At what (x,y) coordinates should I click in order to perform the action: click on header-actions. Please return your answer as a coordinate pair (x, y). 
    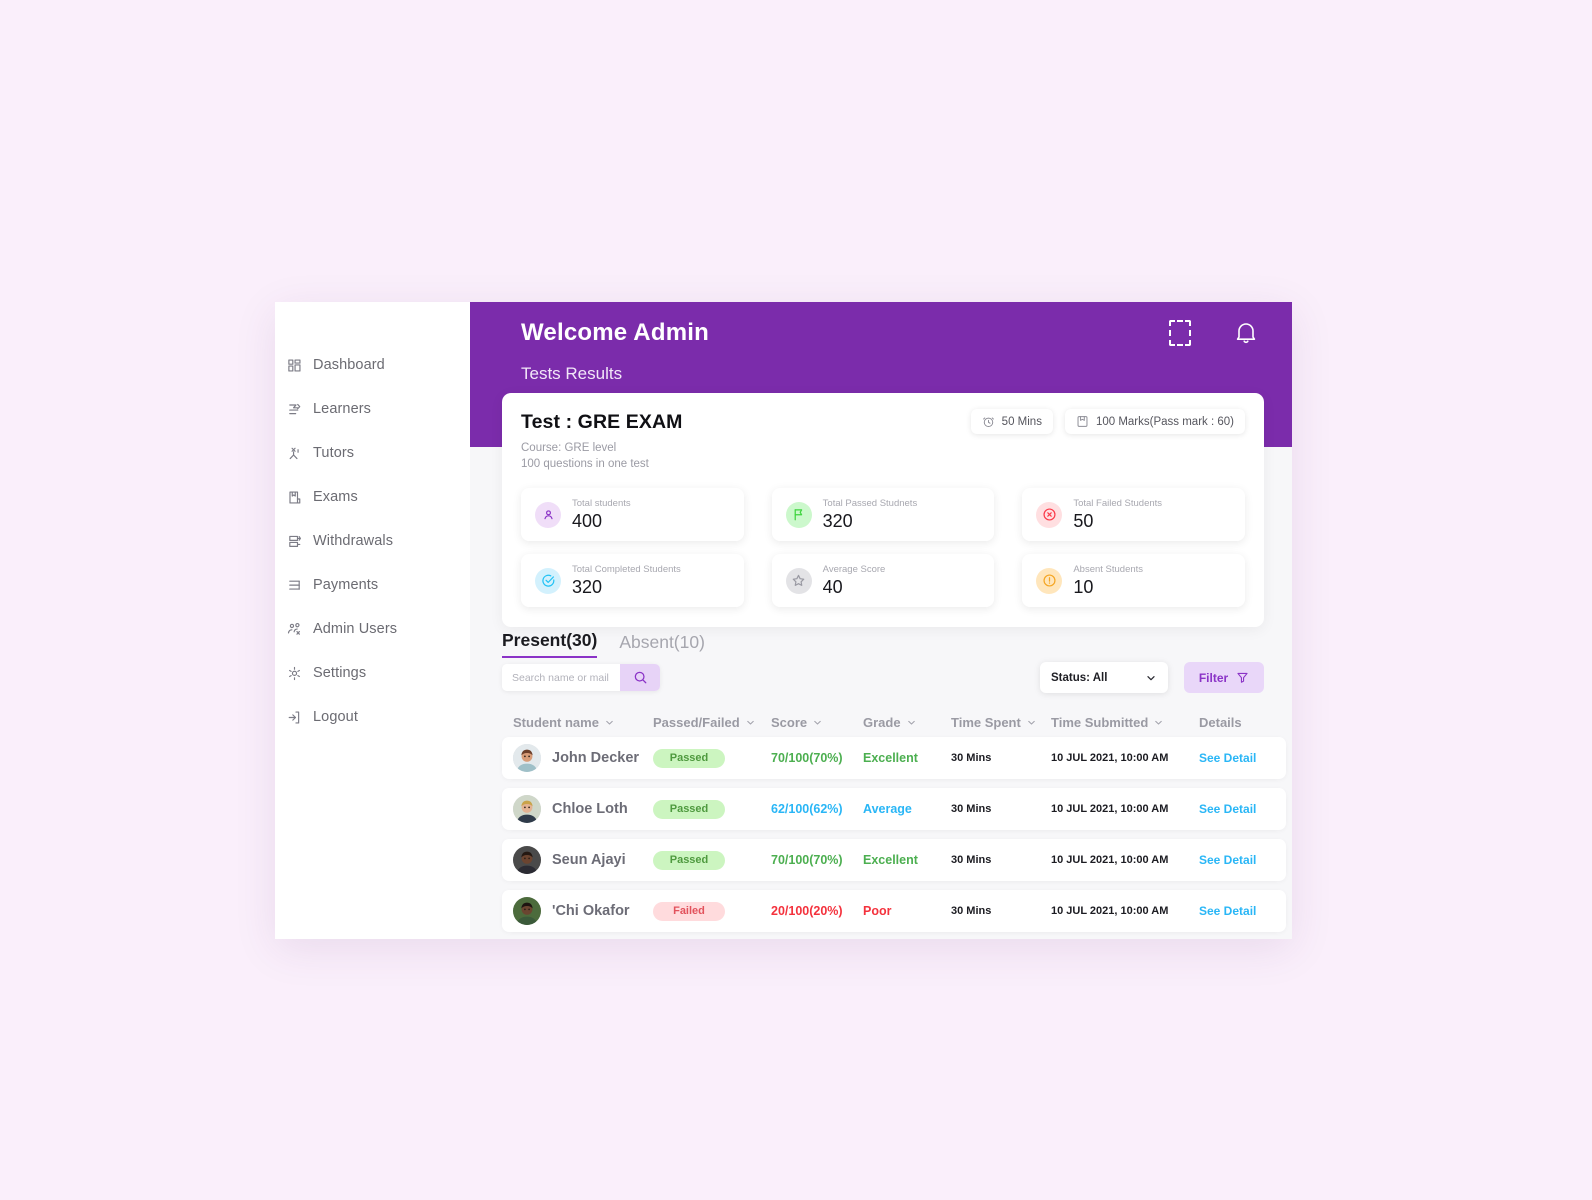
    Looking at the image, I should click on (1213, 333).